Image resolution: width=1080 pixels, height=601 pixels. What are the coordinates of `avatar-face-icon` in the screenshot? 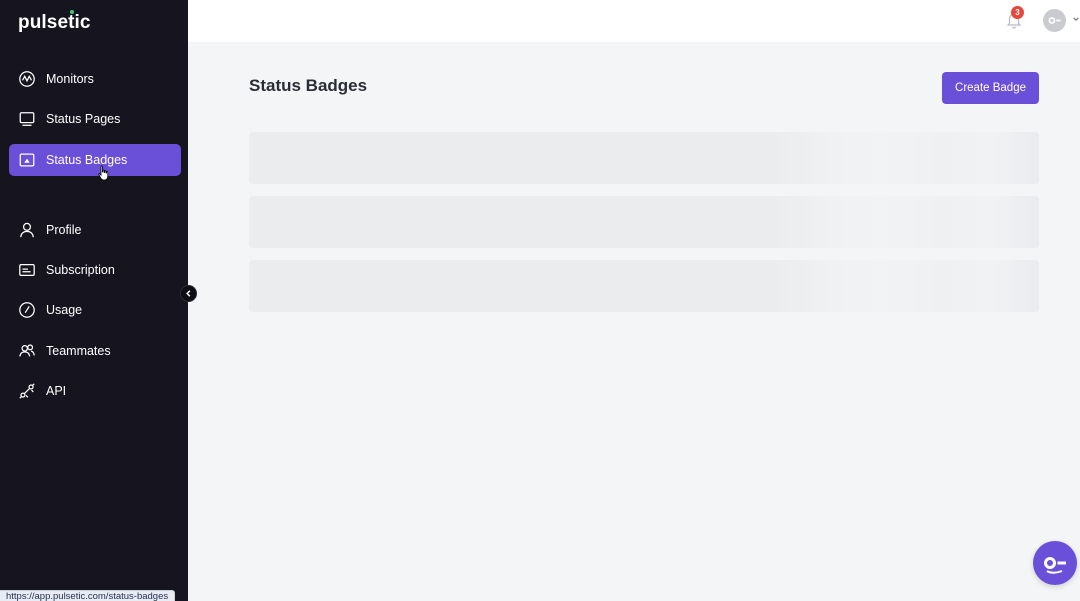 It's located at (1054, 20).